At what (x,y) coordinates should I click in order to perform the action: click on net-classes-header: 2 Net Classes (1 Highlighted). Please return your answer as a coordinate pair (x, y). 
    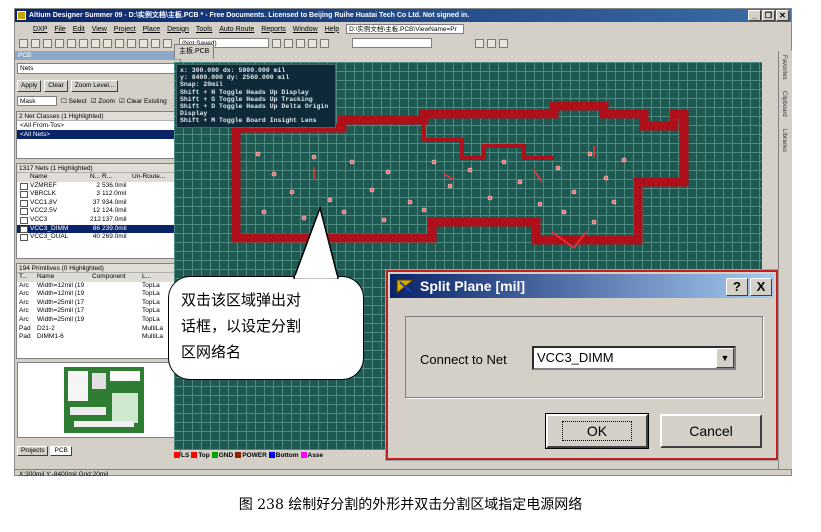
    Looking at the image, I should click on (97, 116).